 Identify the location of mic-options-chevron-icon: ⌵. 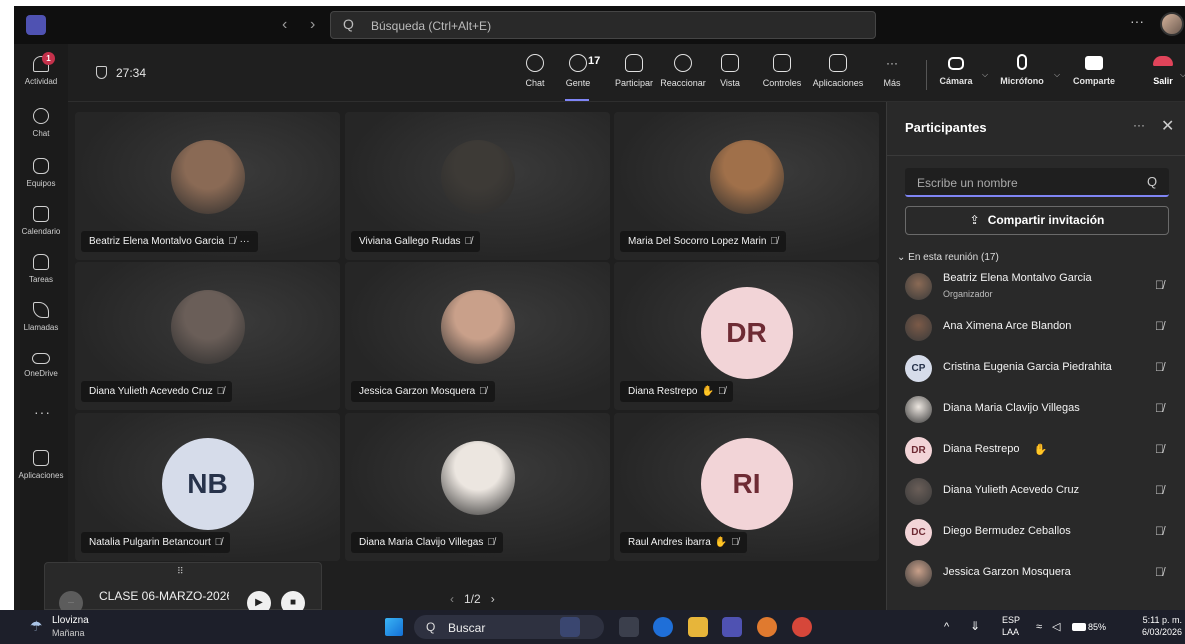
(1057, 75).